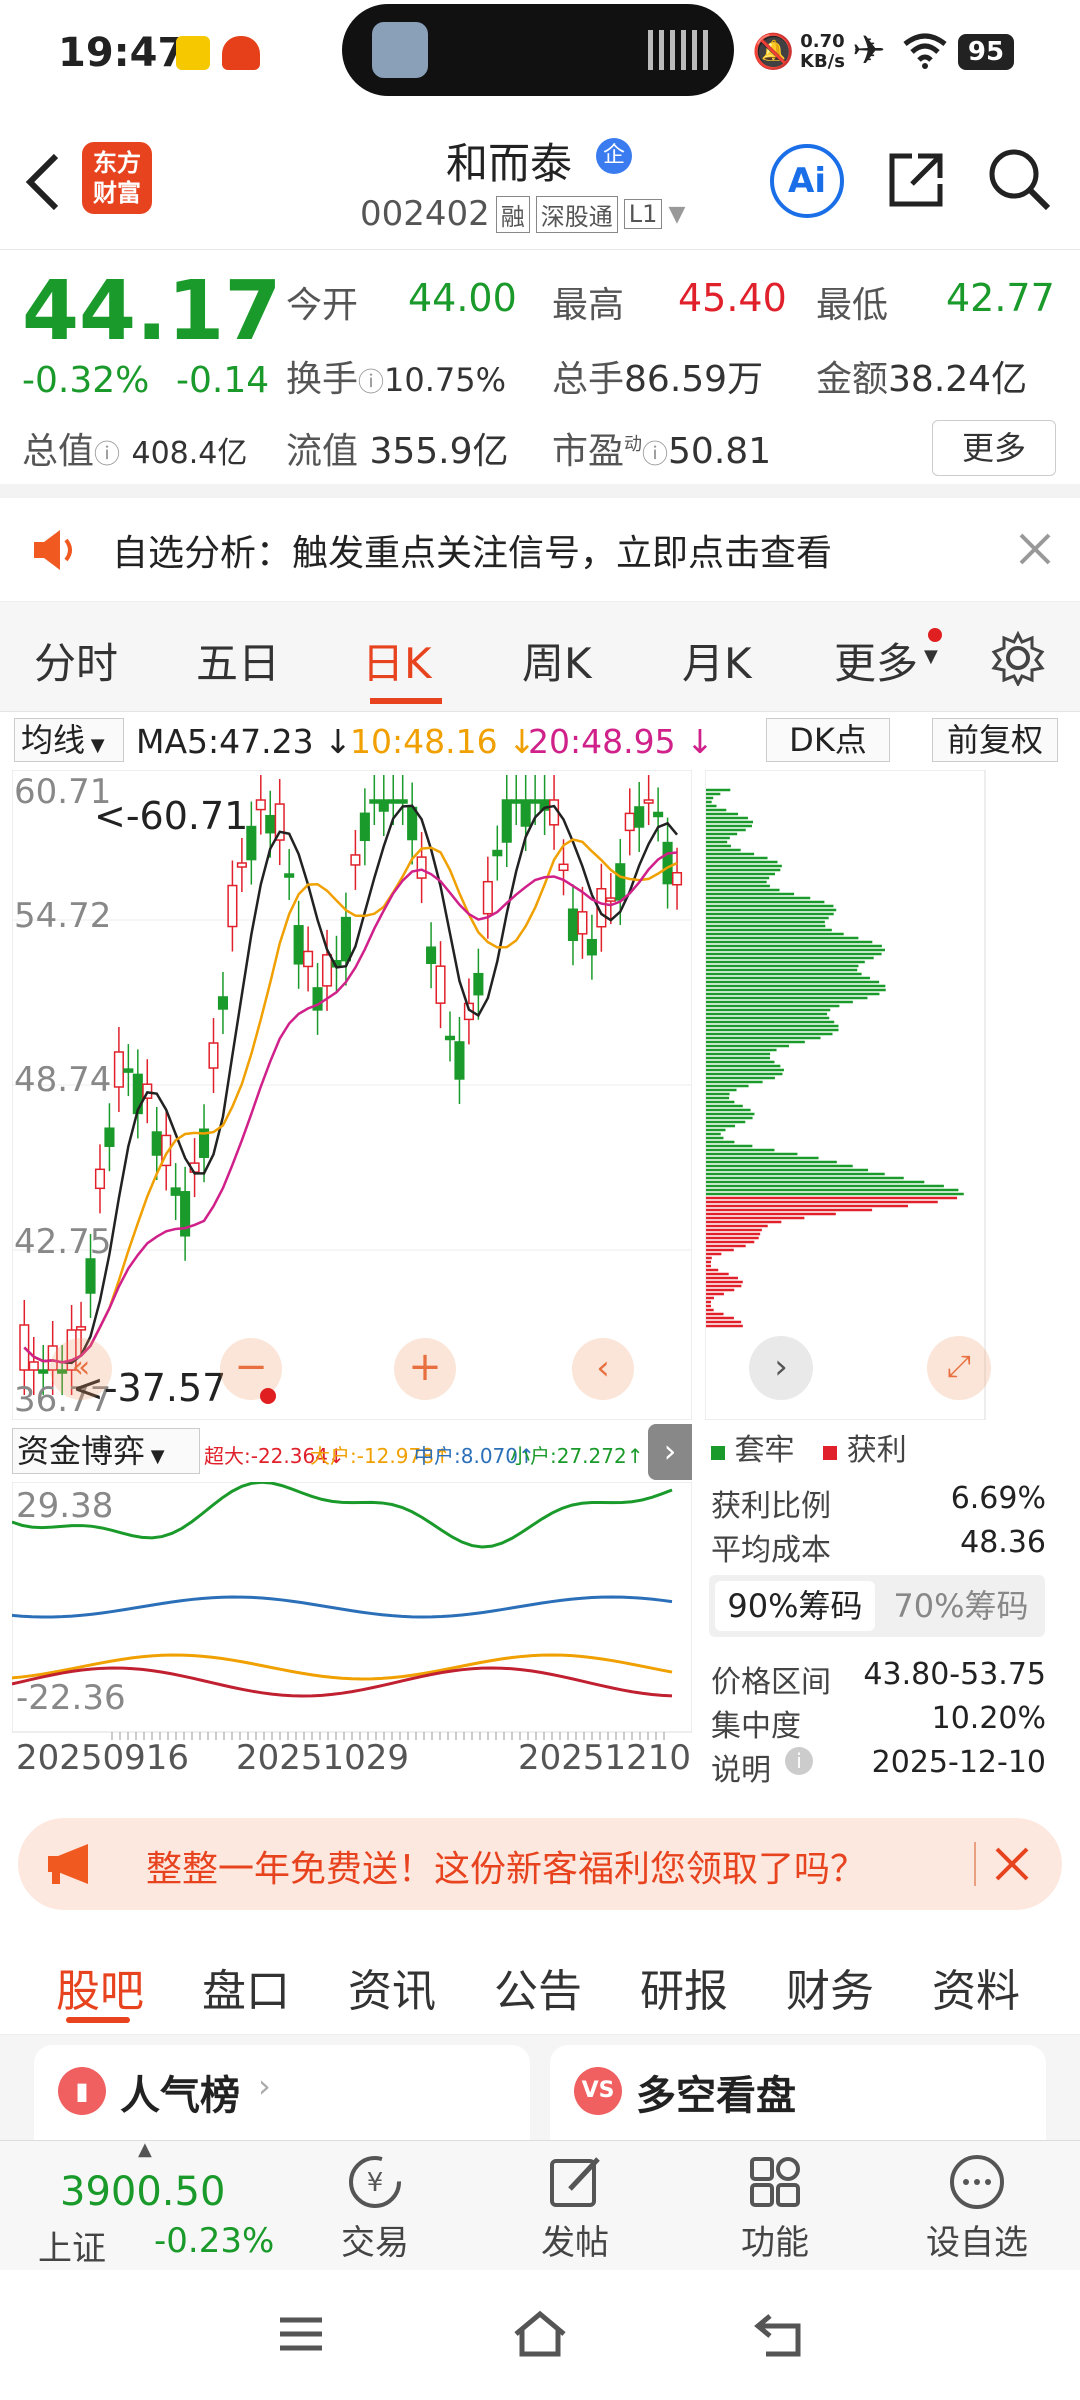  I want to click on float-cap-label: 流值, so click(322, 451).